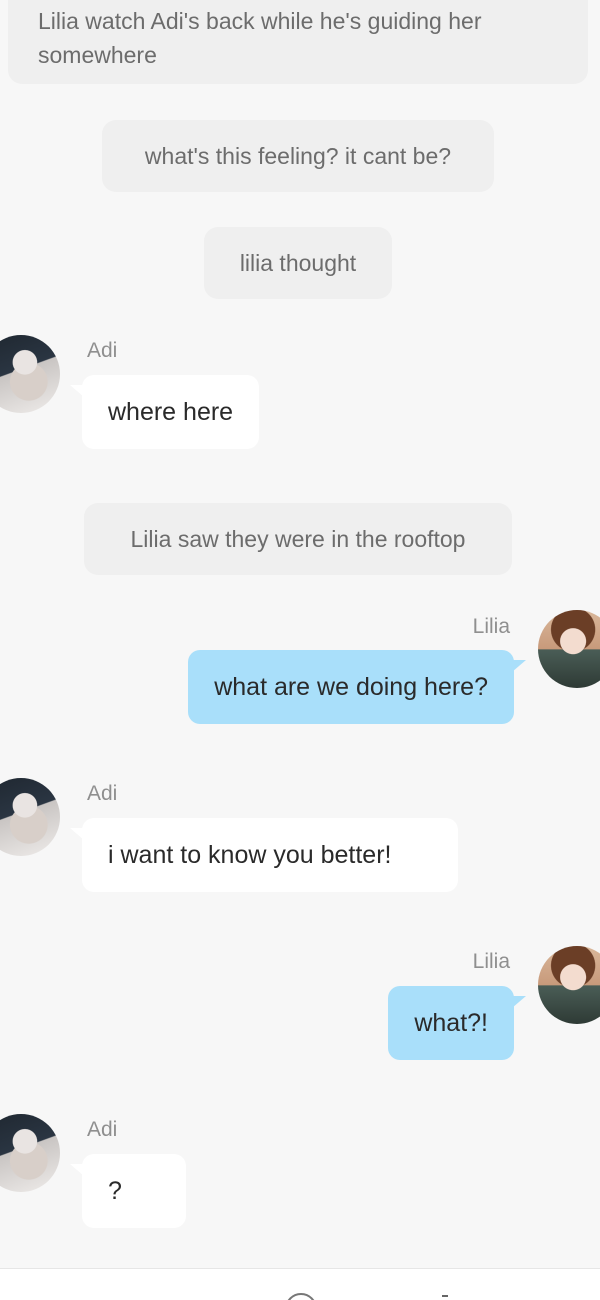  What do you see at coordinates (445, 1296) in the screenshot?
I see `toolbar-icon` at bounding box center [445, 1296].